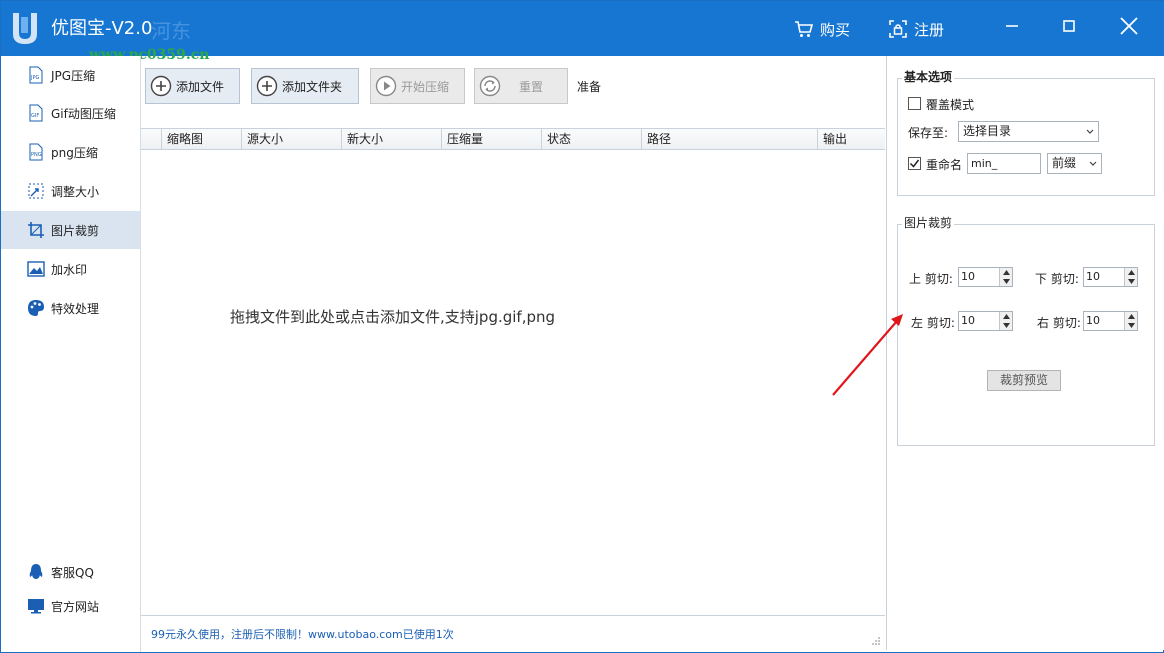 This screenshot has height=653, width=1164. I want to click on sidebar-item-website: 官方网站, so click(70, 606).